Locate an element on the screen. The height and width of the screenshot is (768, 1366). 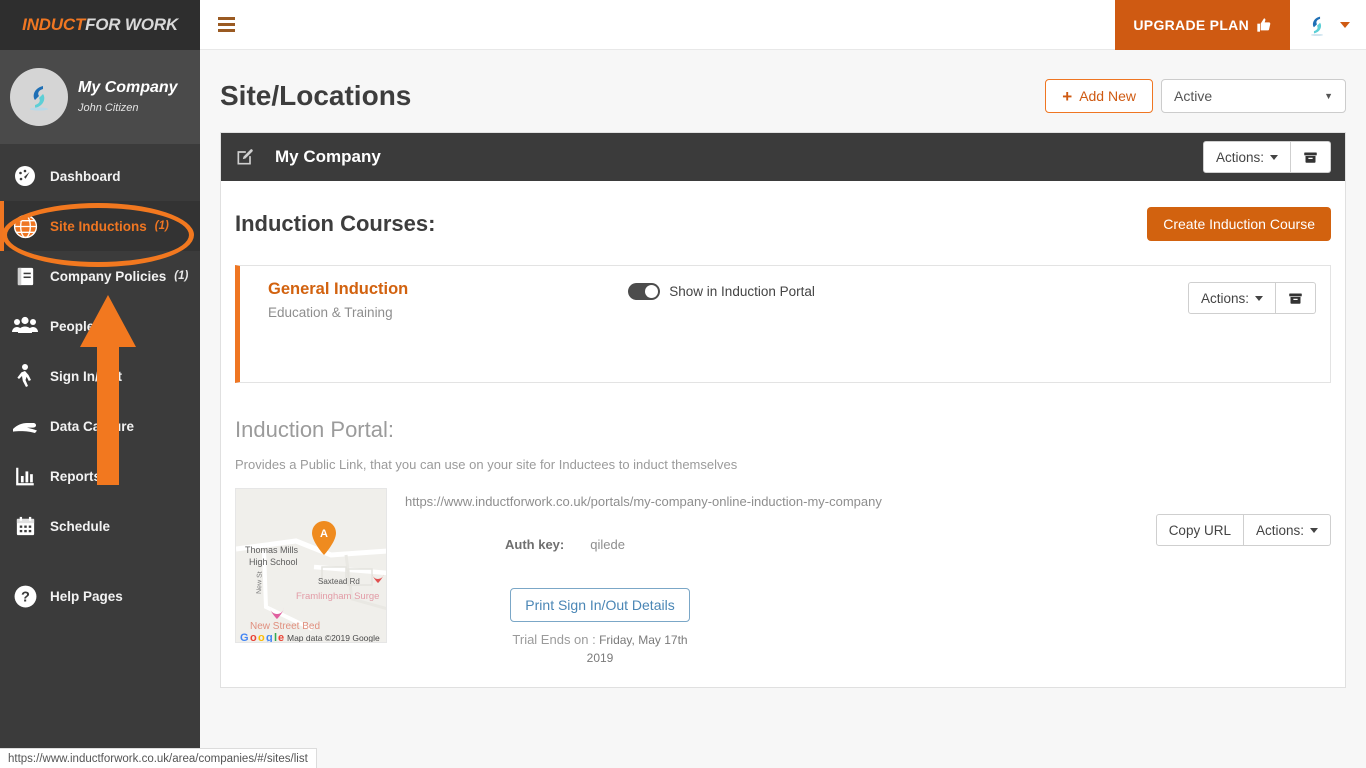
user-logo-icon is located at coordinates (1317, 25).